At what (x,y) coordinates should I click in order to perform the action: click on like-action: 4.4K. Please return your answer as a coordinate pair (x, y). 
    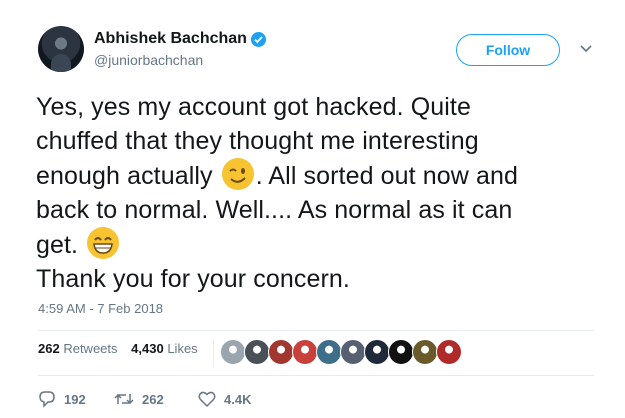
    Looking at the image, I should click on (224, 399).